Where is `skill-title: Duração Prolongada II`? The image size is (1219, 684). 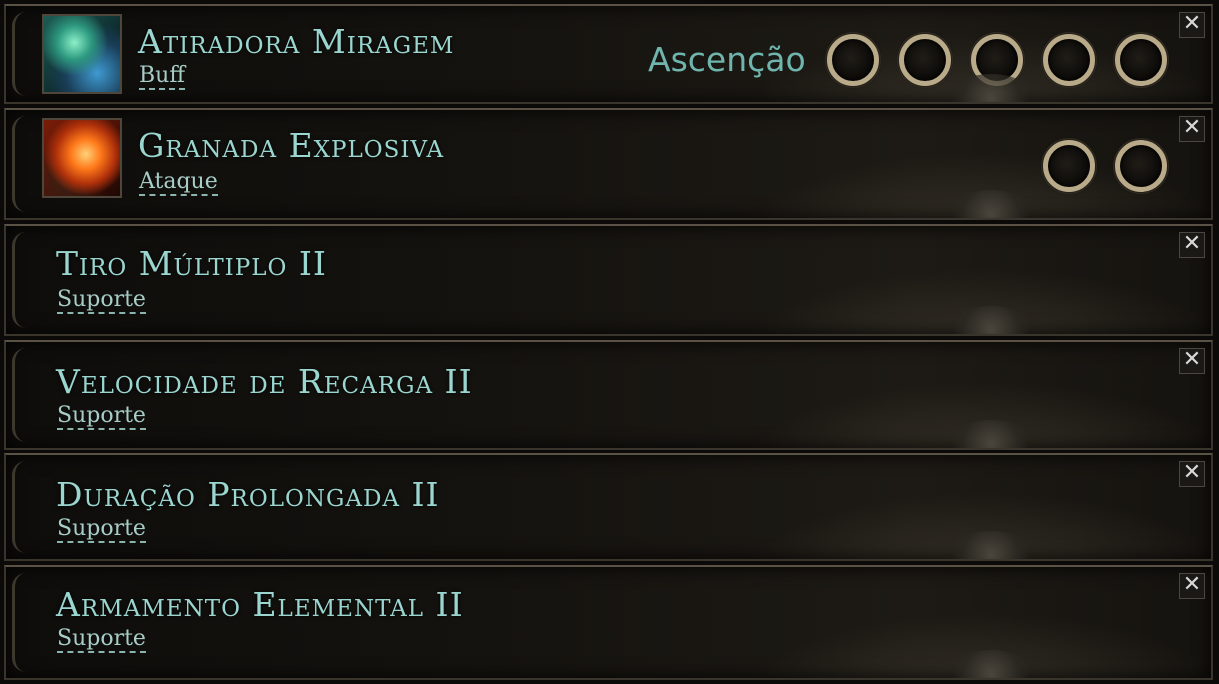 skill-title: Duração Prolongada II is located at coordinates (248, 494).